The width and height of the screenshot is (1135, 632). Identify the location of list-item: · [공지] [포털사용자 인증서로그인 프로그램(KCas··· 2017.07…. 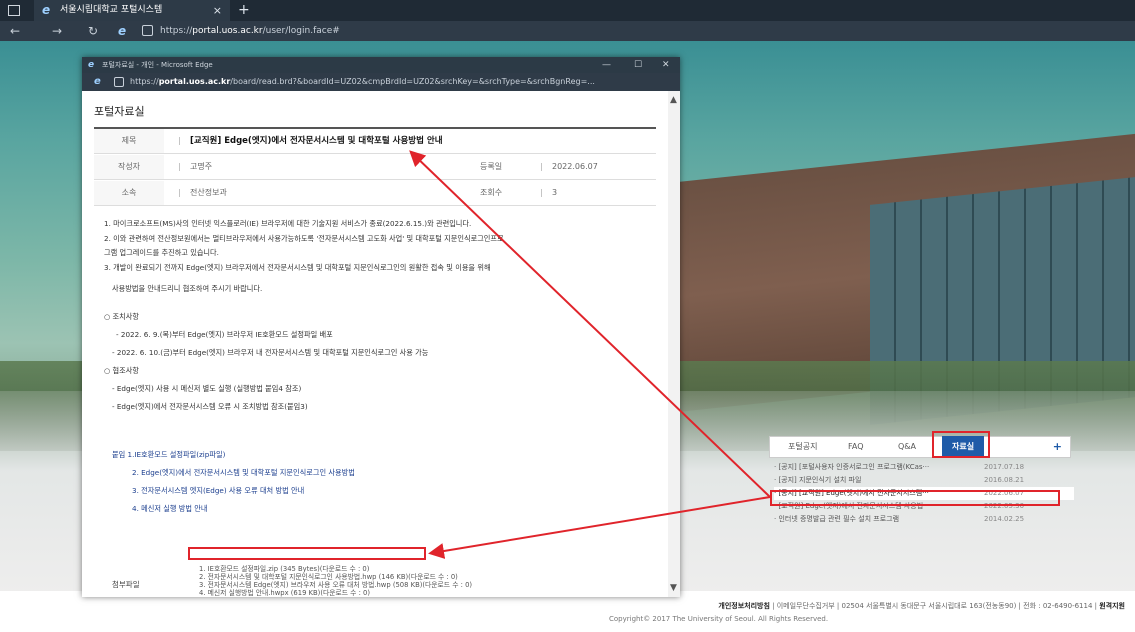
(924, 467).